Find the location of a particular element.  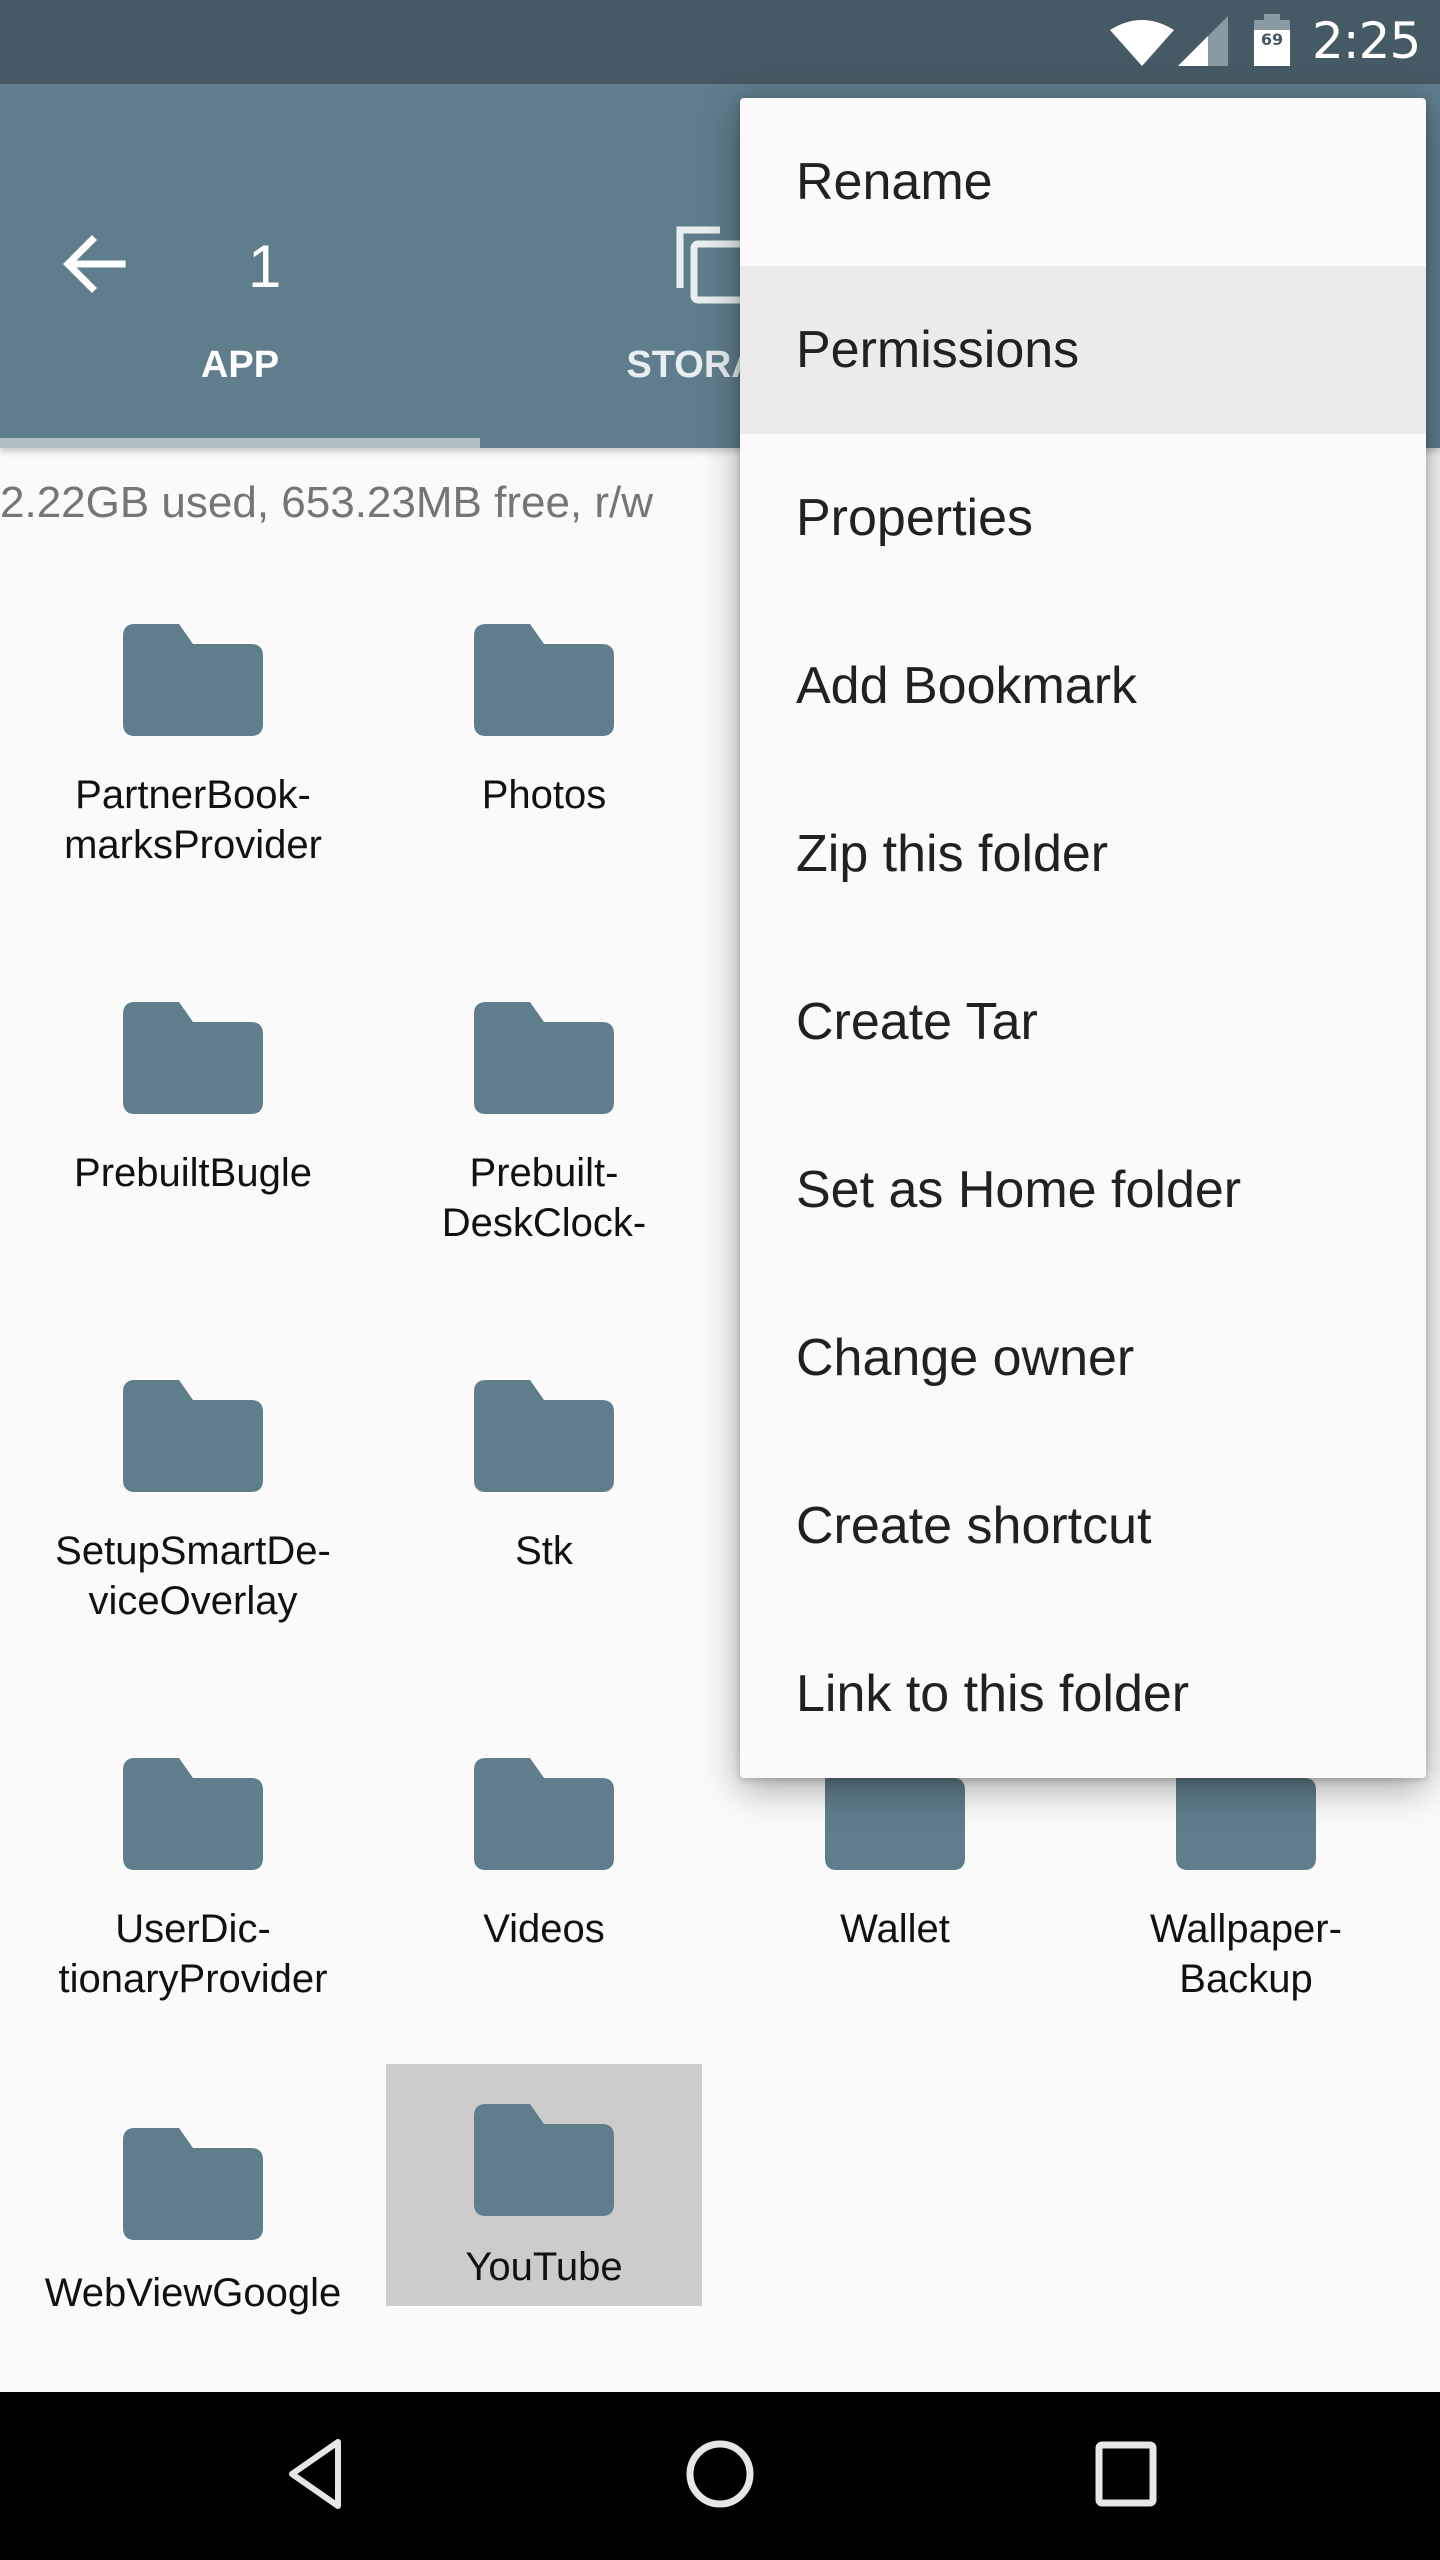

menu-item-rename: Rename is located at coordinates (1083, 182).